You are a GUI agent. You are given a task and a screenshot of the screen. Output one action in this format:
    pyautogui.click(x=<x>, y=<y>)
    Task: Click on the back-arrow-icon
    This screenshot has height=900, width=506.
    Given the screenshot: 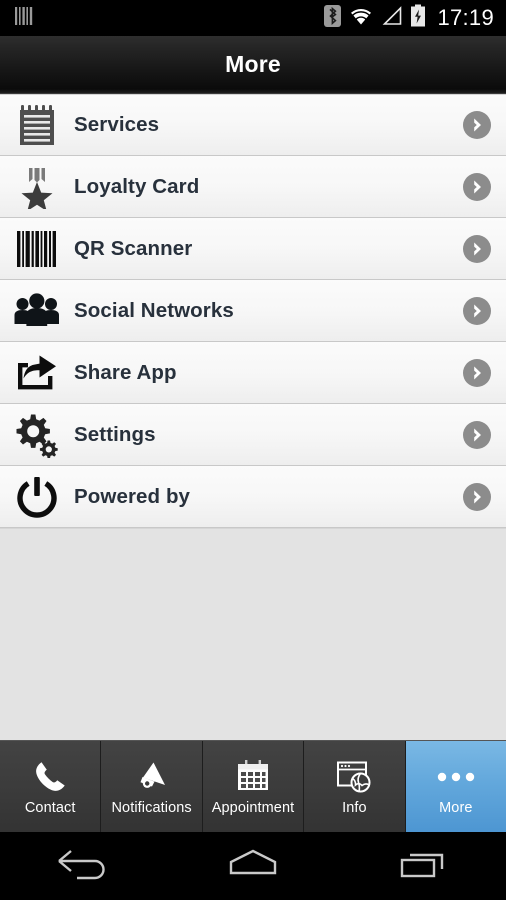 What is the action you would take?
    pyautogui.click(x=84, y=866)
    